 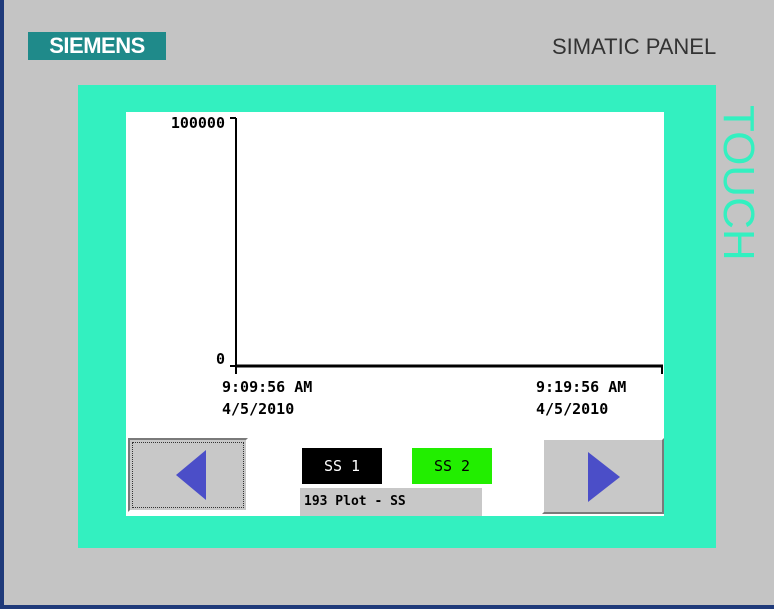 I want to click on next-button, so click(x=603, y=476).